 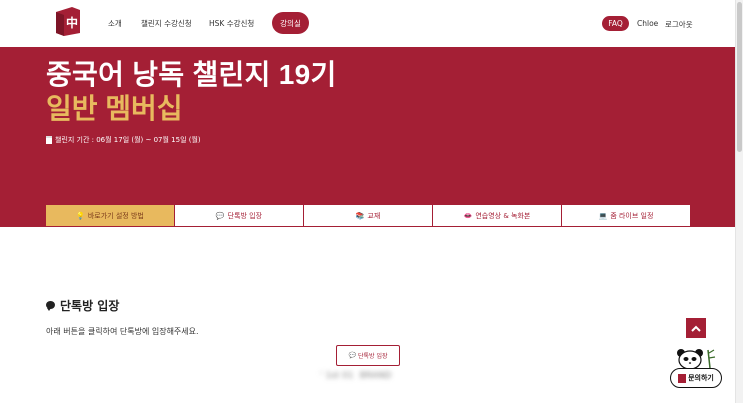 I want to click on inquiry-button: 문의하기, so click(x=696, y=378).